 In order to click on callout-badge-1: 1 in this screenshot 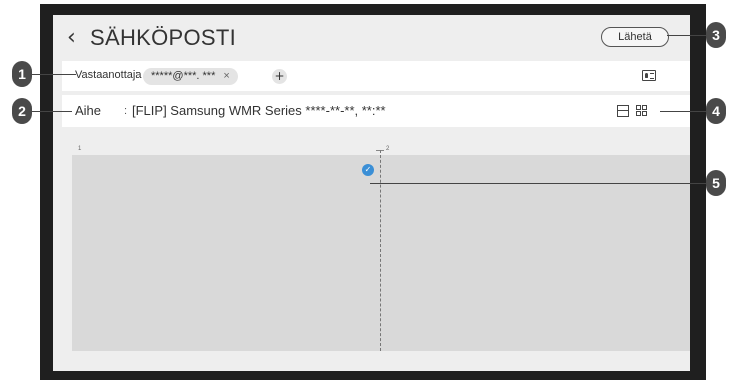, I will do `click(22, 74)`.